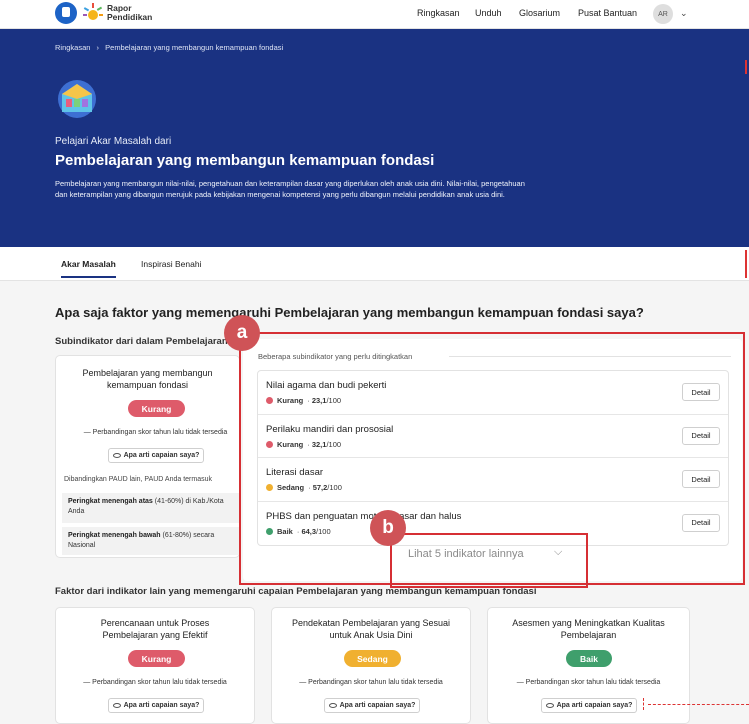 The height and width of the screenshot is (724, 749). What do you see at coordinates (155, 635) in the screenshot?
I see `factor-title-line2: Pembelajaran yang Efektif` at bounding box center [155, 635].